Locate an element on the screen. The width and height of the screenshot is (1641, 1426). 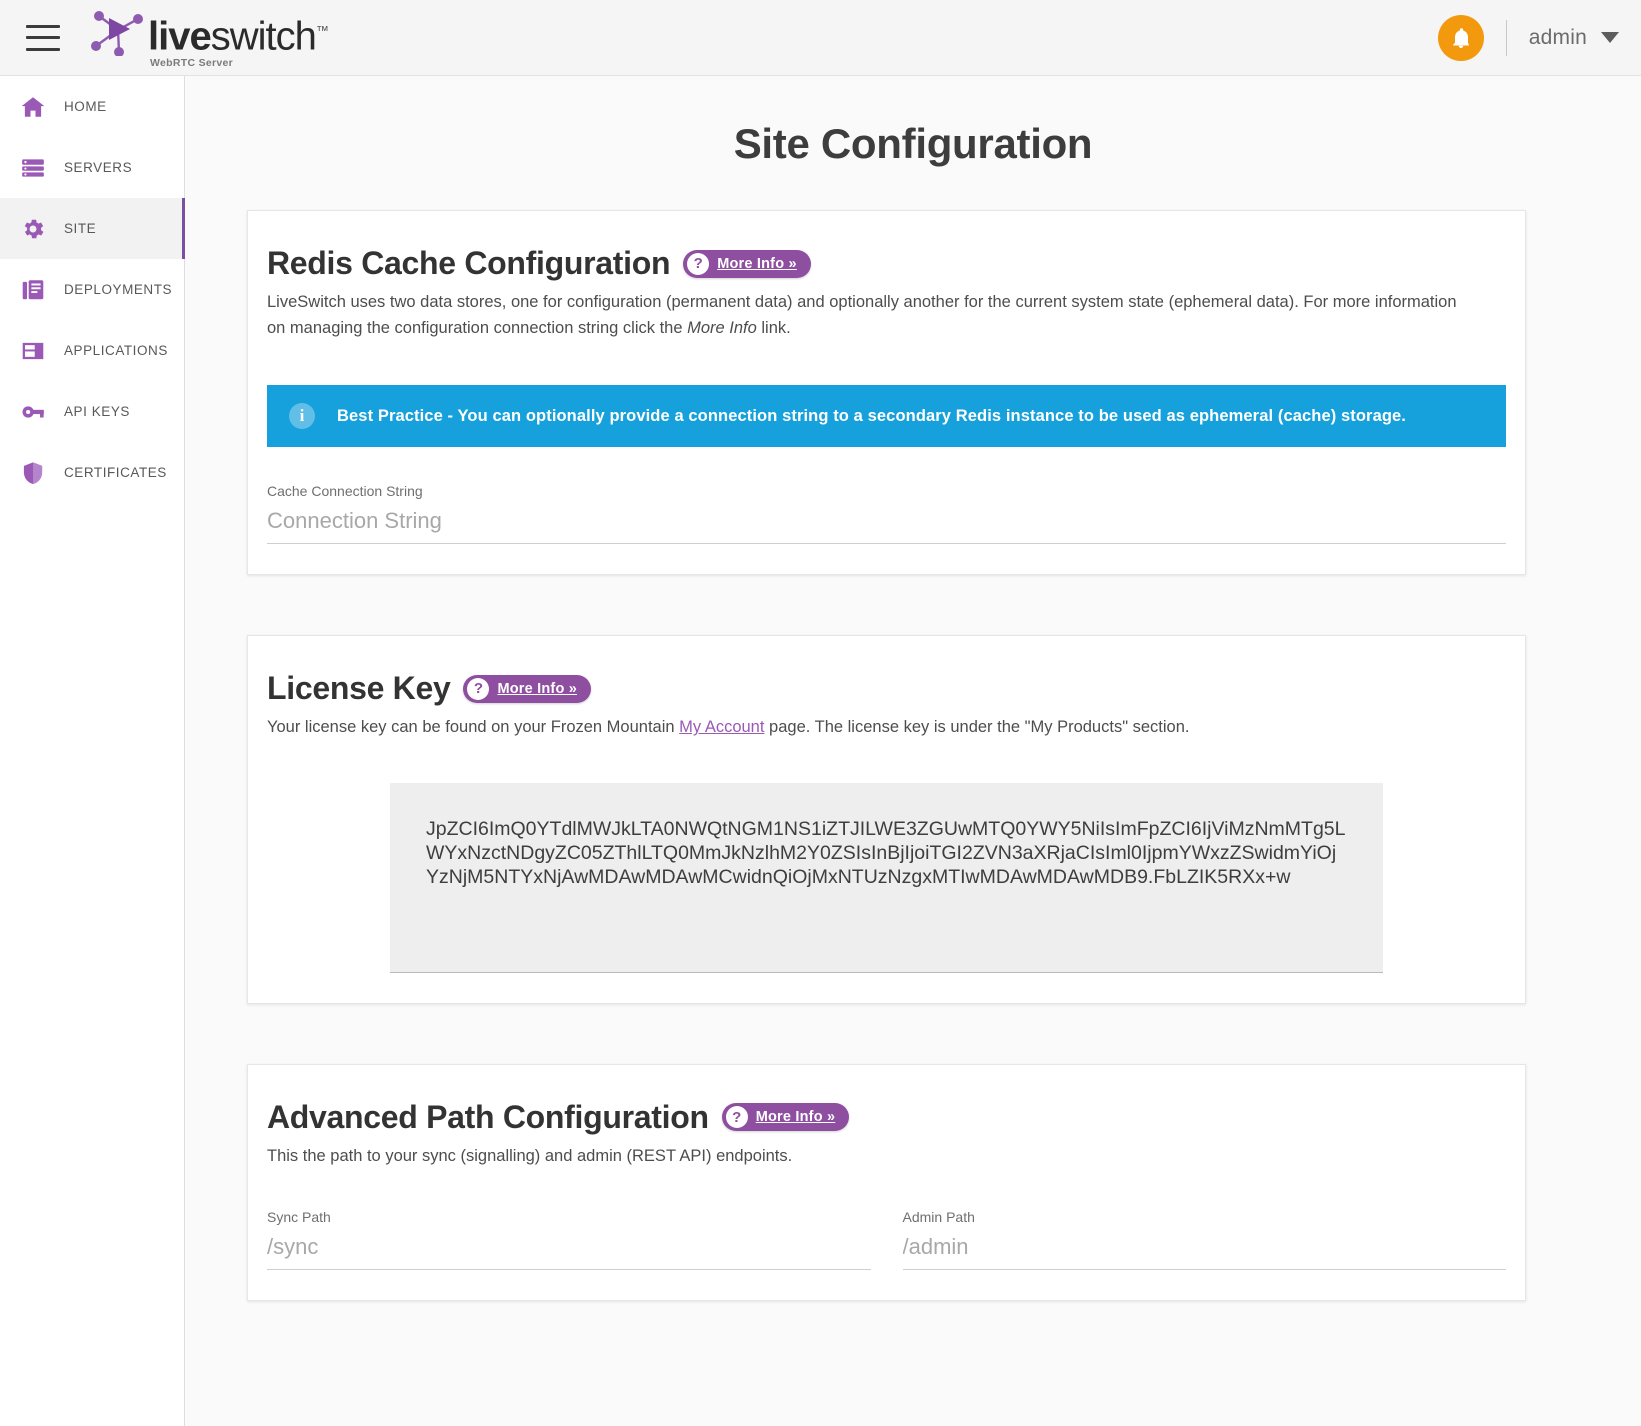
sidebar-item-label: HOME is located at coordinates (85, 106).